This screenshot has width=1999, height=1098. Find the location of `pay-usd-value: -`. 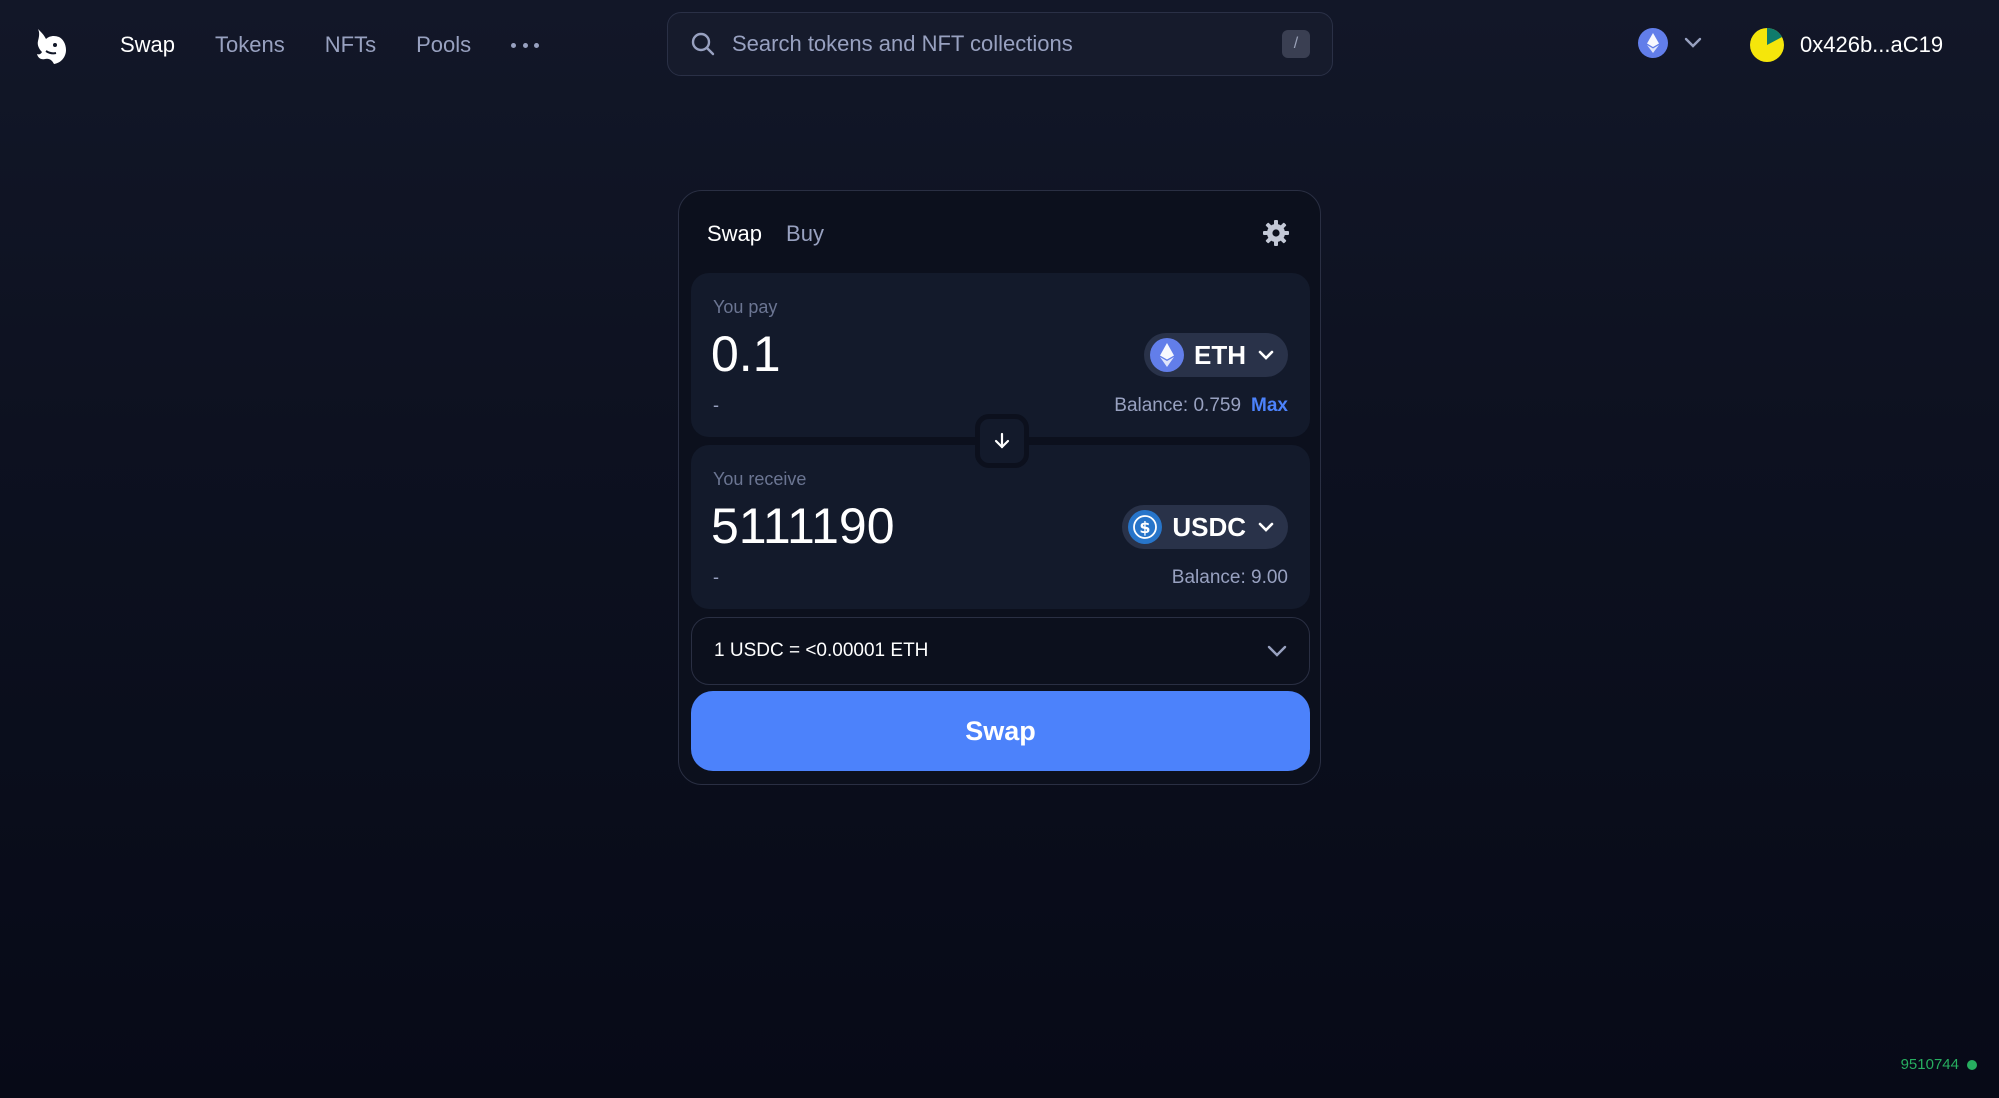

pay-usd-value: - is located at coordinates (716, 405).